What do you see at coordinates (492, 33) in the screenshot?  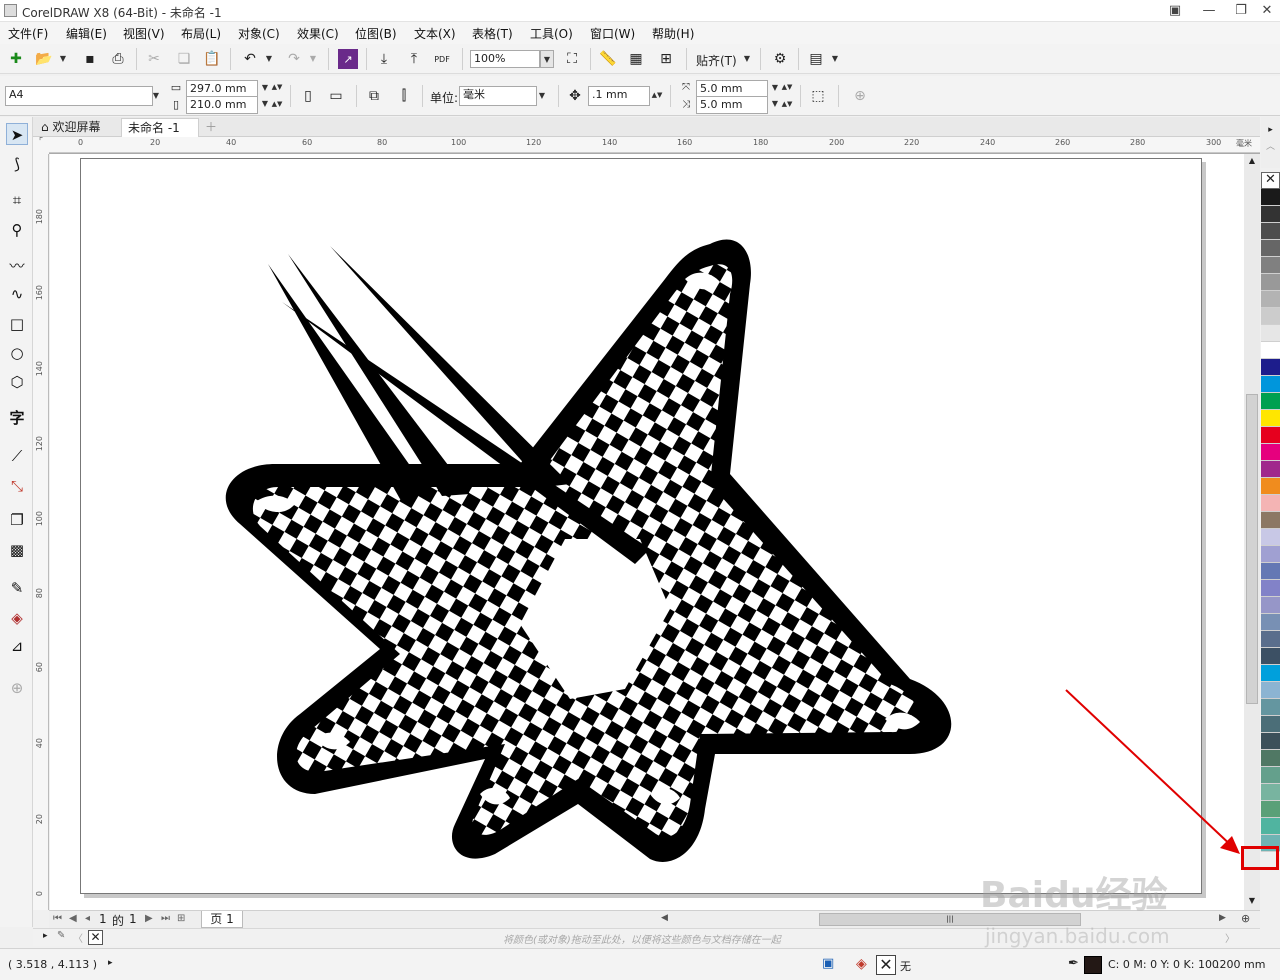 I see `menu-table: 表格(T)` at bounding box center [492, 33].